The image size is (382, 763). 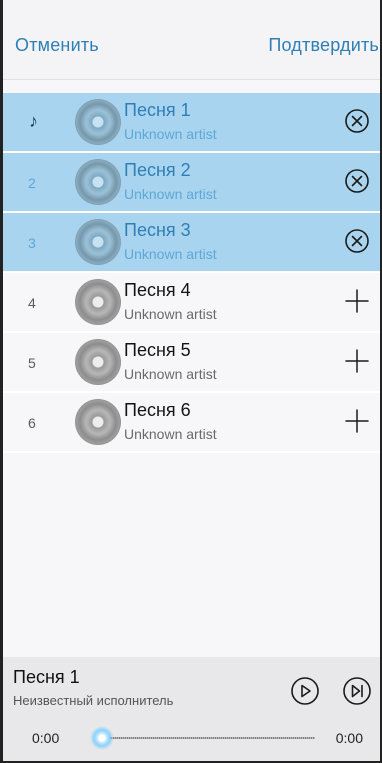 I want to click on now-playing-artist: Неизвестный исполнитель, so click(x=93, y=700).